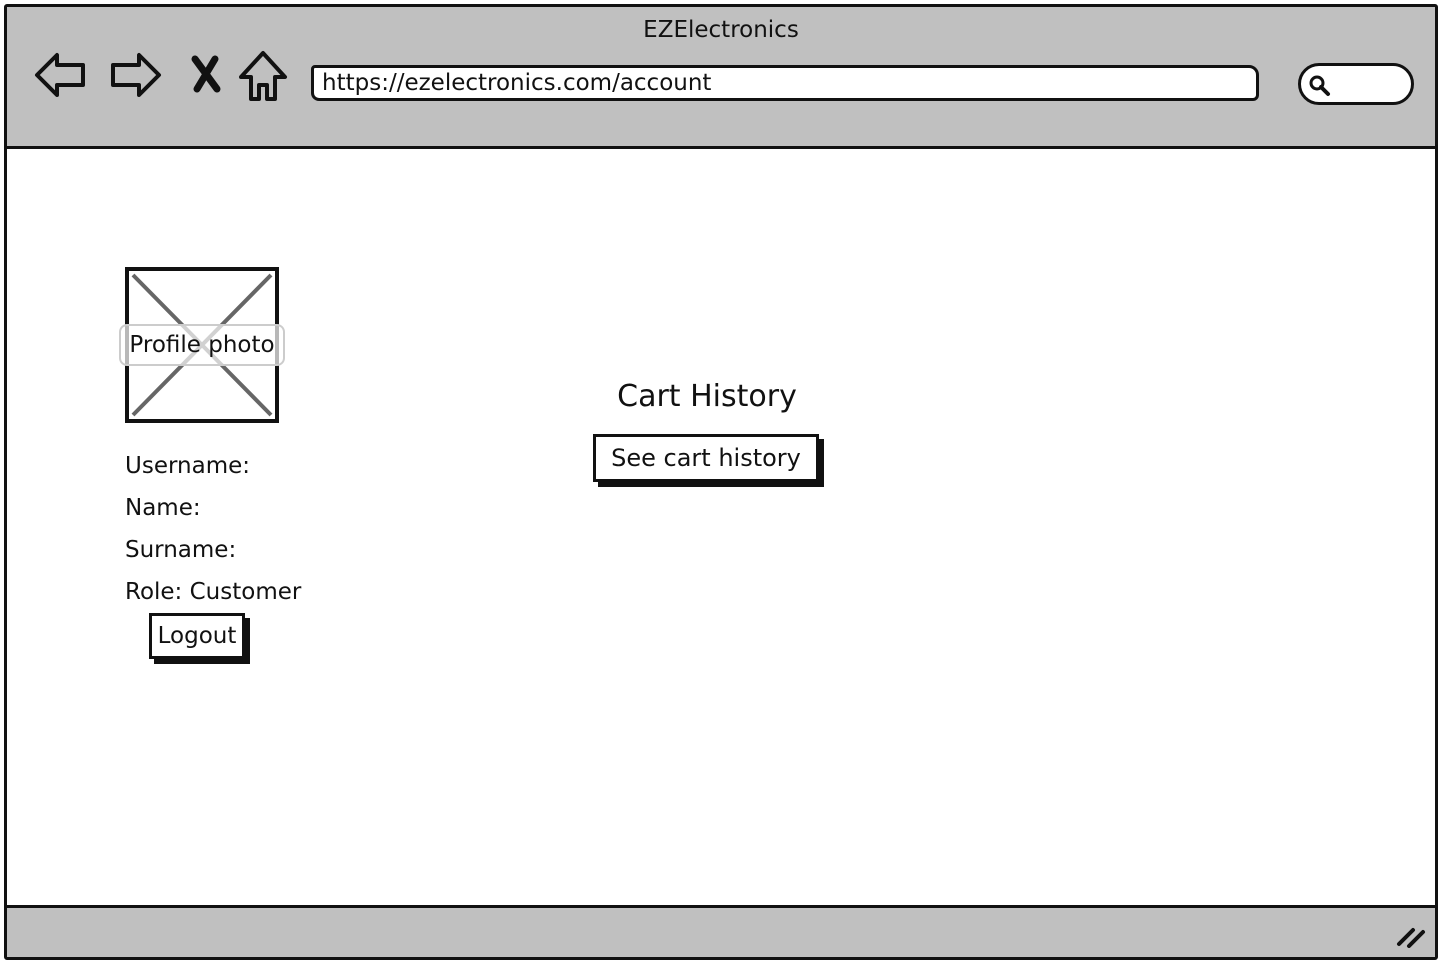 Image resolution: width=1440 pixels, height=960 pixels. Describe the element at coordinates (213, 592) in the screenshot. I see `role-label: Role: Customer` at that location.